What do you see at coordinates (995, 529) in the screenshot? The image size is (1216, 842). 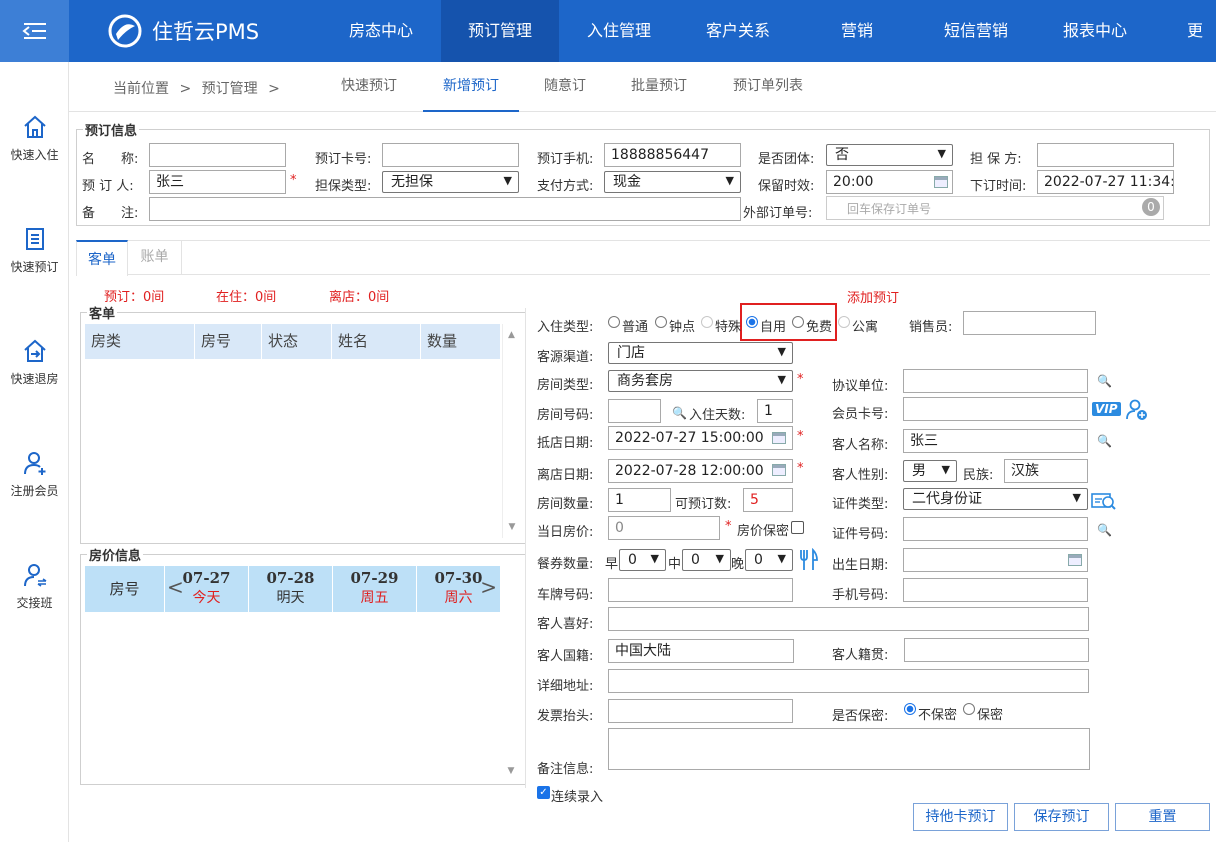 I see `id-number-input` at bounding box center [995, 529].